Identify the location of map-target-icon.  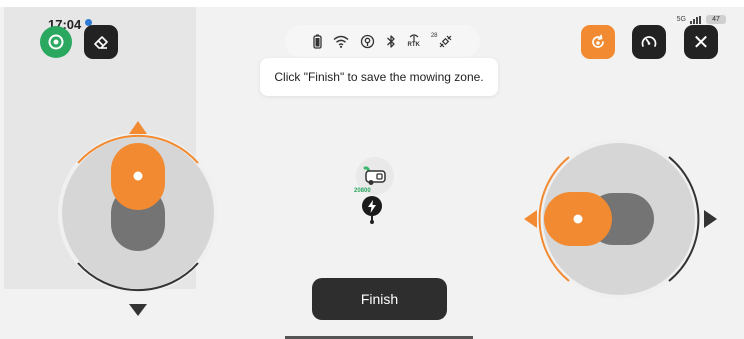
(56, 42).